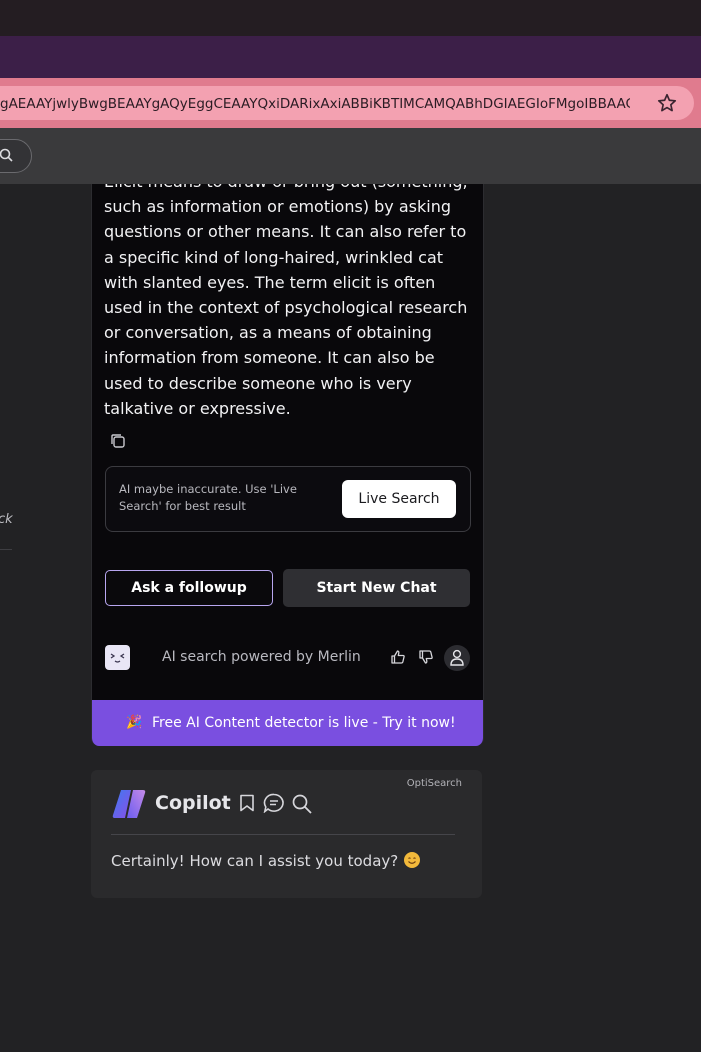 This screenshot has height=1052, width=701. What do you see at coordinates (118, 441) in the screenshot?
I see `copy-icon` at bounding box center [118, 441].